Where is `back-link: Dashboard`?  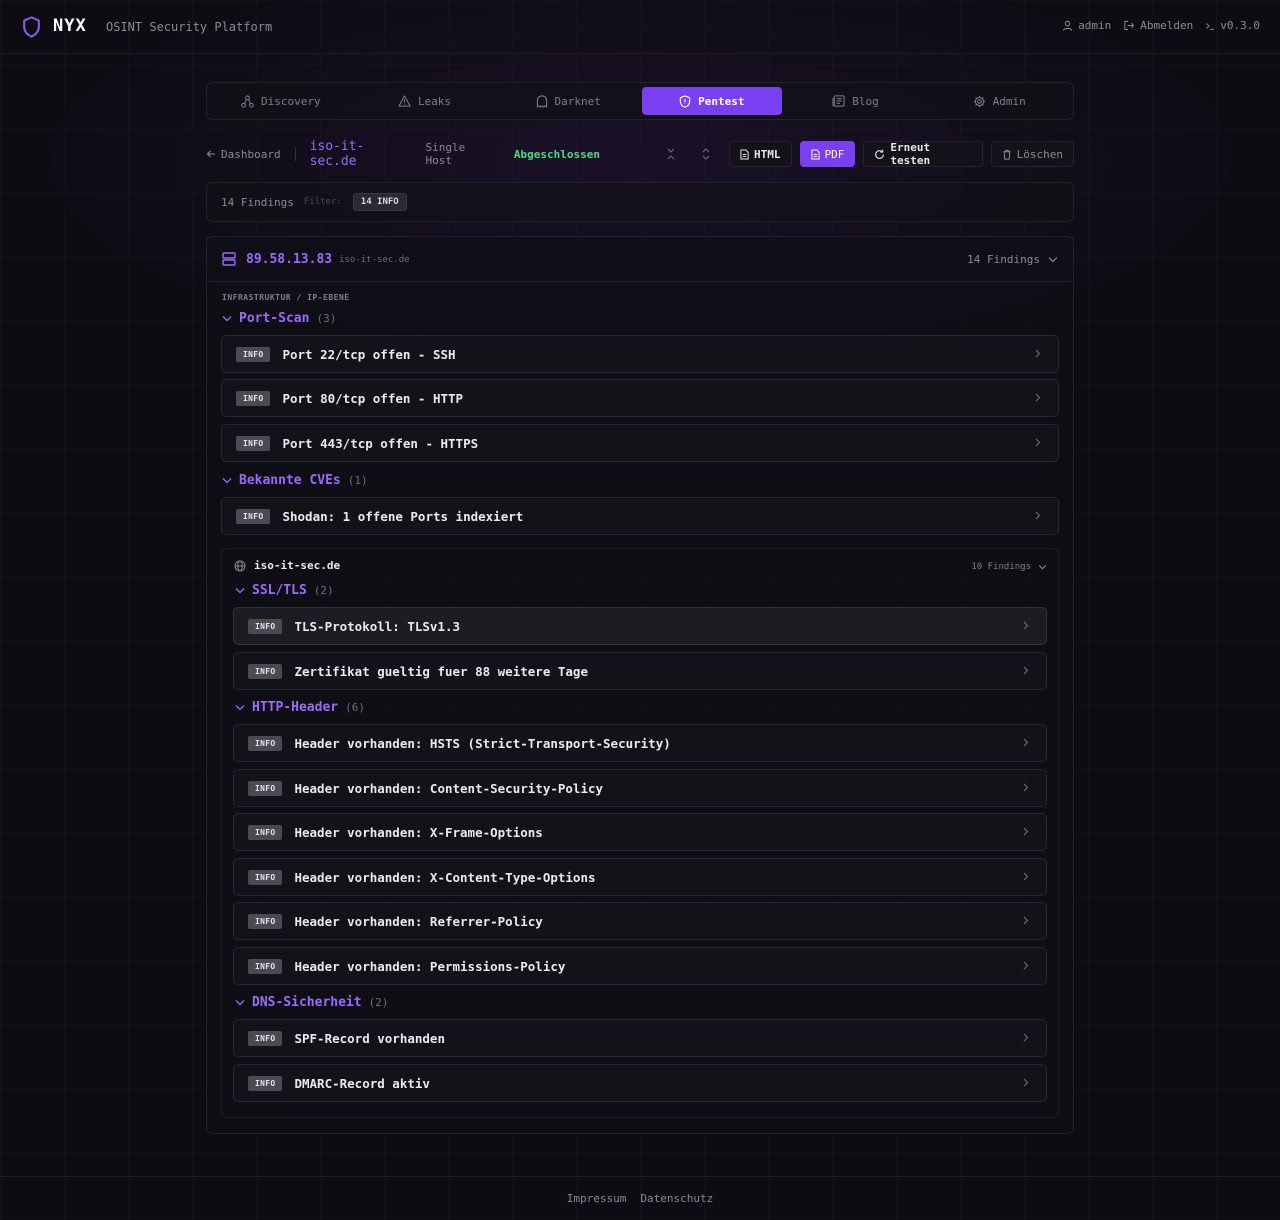
back-link: Dashboard is located at coordinates (243, 154).